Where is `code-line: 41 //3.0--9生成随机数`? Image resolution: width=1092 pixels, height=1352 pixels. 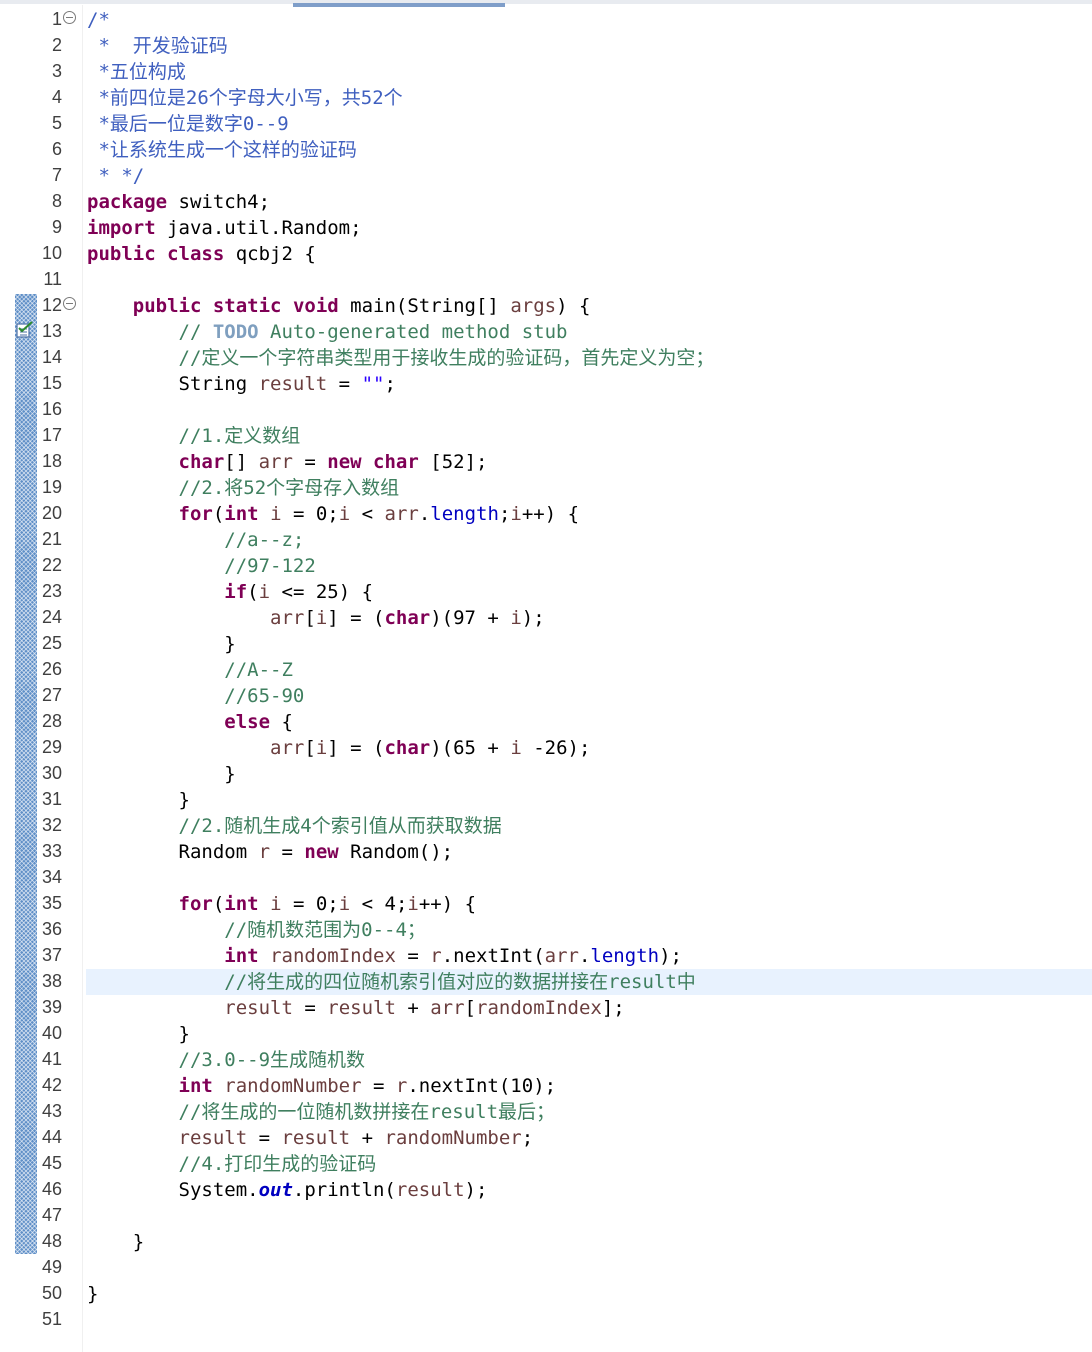 code-line: 41 //3.0--9生成随机数 is located at coordinates (546, 1060).